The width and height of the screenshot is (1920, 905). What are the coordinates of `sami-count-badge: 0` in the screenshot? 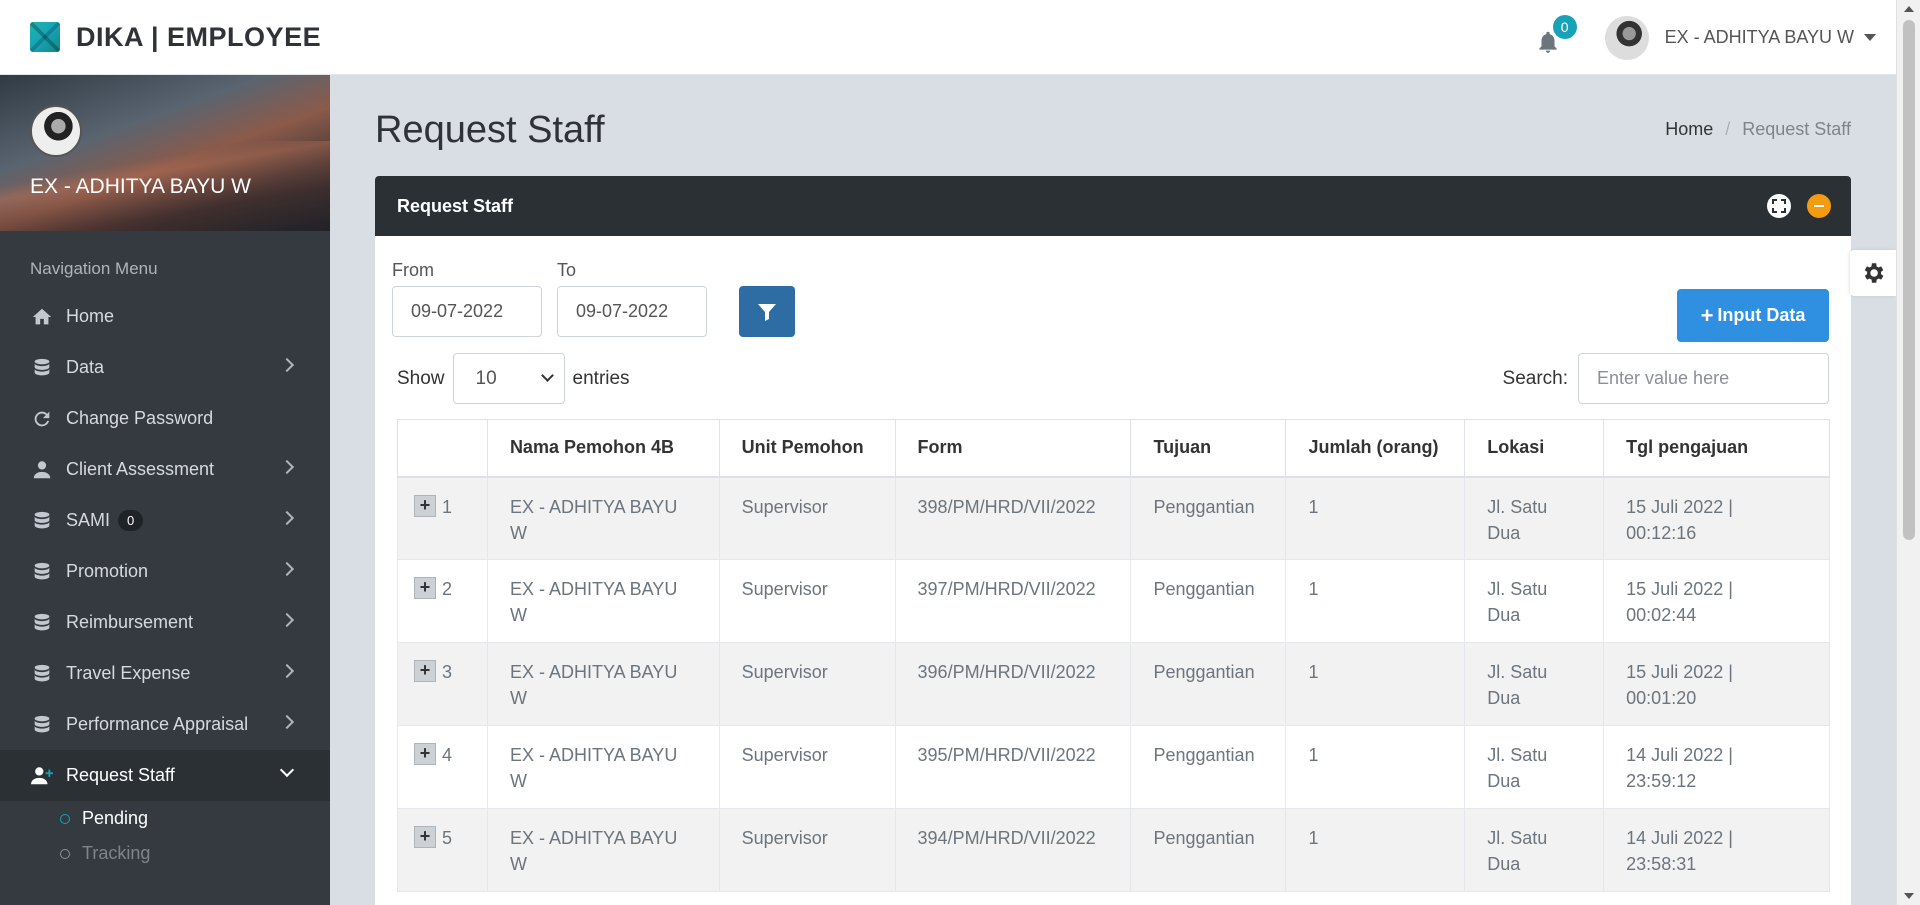 It's located at (131, 520).